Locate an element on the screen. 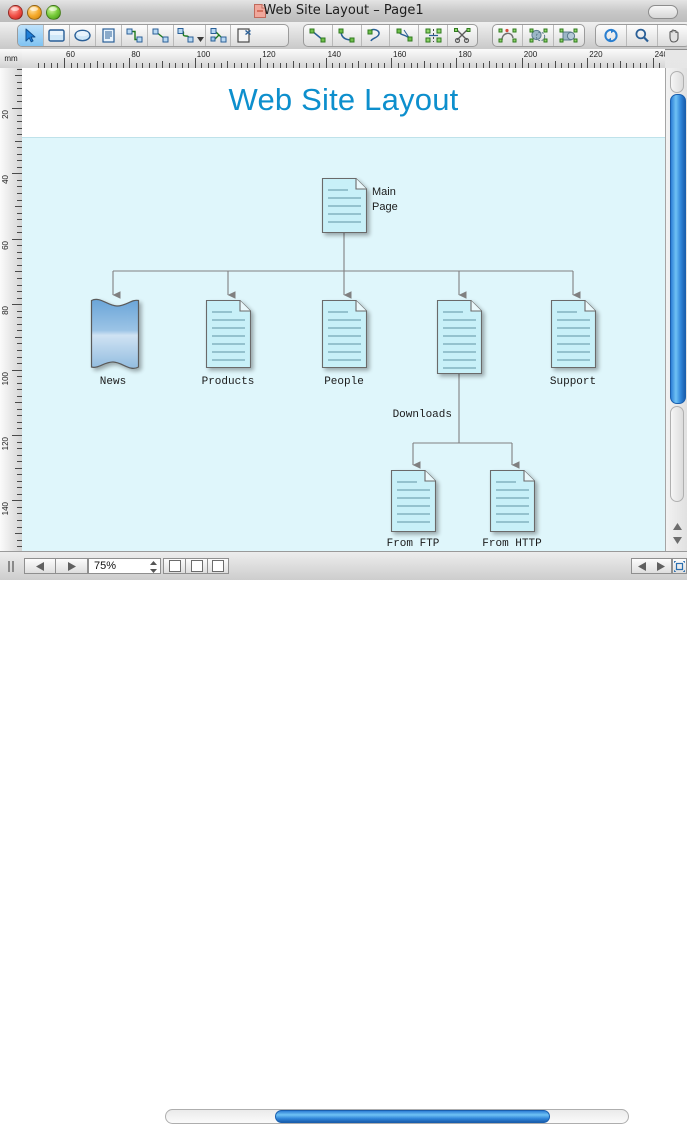 Image resolution: width=687 pixels, height=1131 pixels. node-downloads is located at coordinates (459, 337).